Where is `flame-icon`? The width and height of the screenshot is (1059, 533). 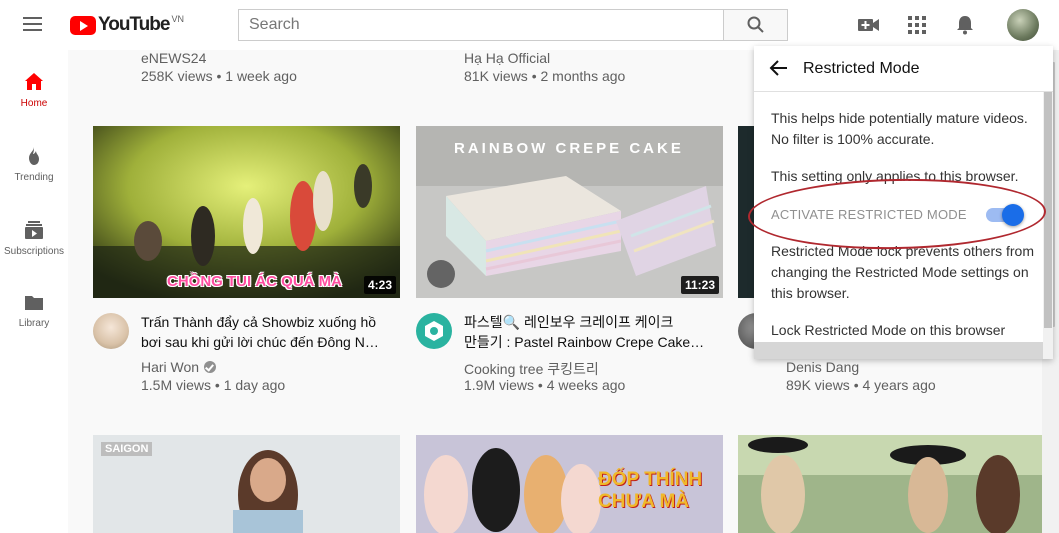
flame-icon is located at coordinates (34, 156).